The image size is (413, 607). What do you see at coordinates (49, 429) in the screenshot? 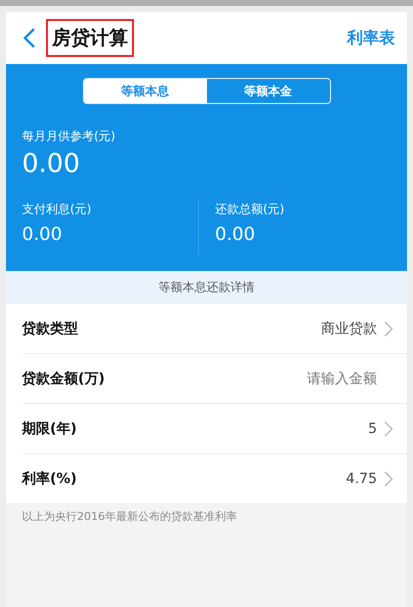
I see `row-label: 期限(年)` at bounding box center [49, 429].